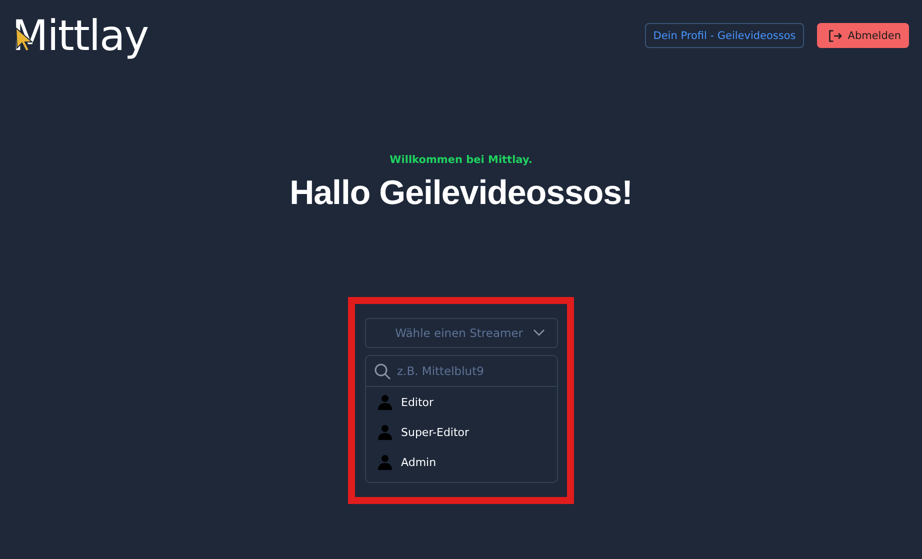 Image resolution: width=922 pixels, height=559 pixels. I want to click on search-field: z.B. Mittelblut9, so click(473, 371).